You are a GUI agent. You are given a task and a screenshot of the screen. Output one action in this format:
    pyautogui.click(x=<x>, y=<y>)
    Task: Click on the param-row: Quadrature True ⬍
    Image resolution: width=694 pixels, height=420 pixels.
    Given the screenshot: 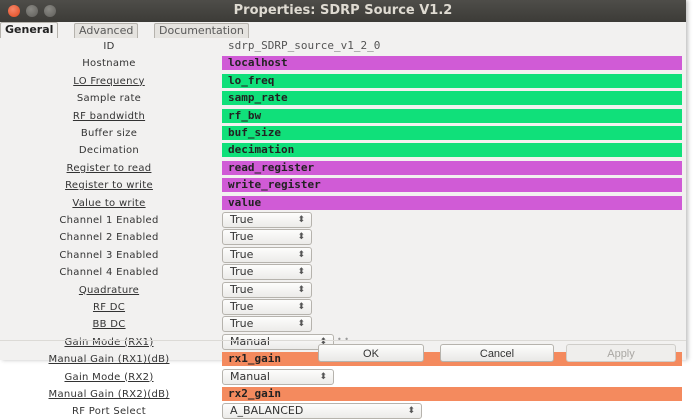 What is the action you would take?
    pyautogui.click(x=343, y=290)
    